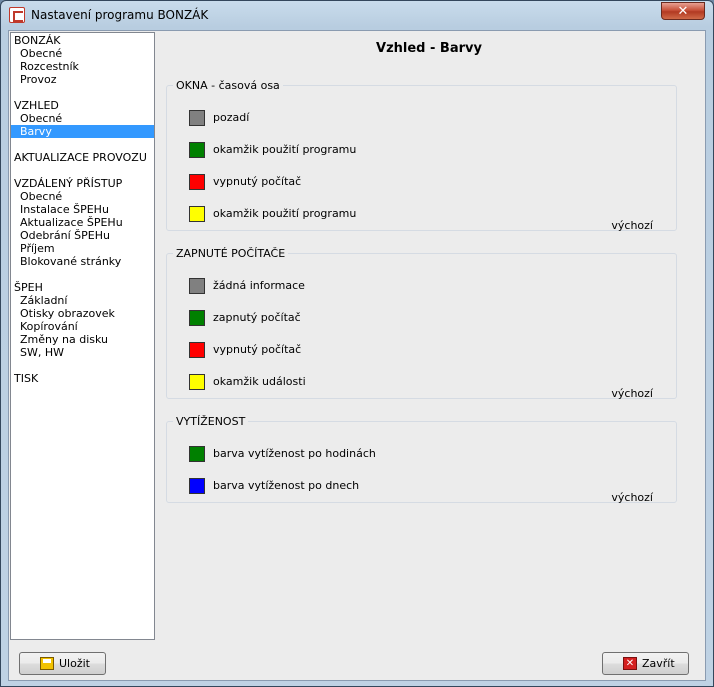 The image size is (714, 687). What do you see at coordinates (82, 209) in the screenshot?
I see `tree-item: Instalace ŠPEHu` at bounding box center [82, 209].